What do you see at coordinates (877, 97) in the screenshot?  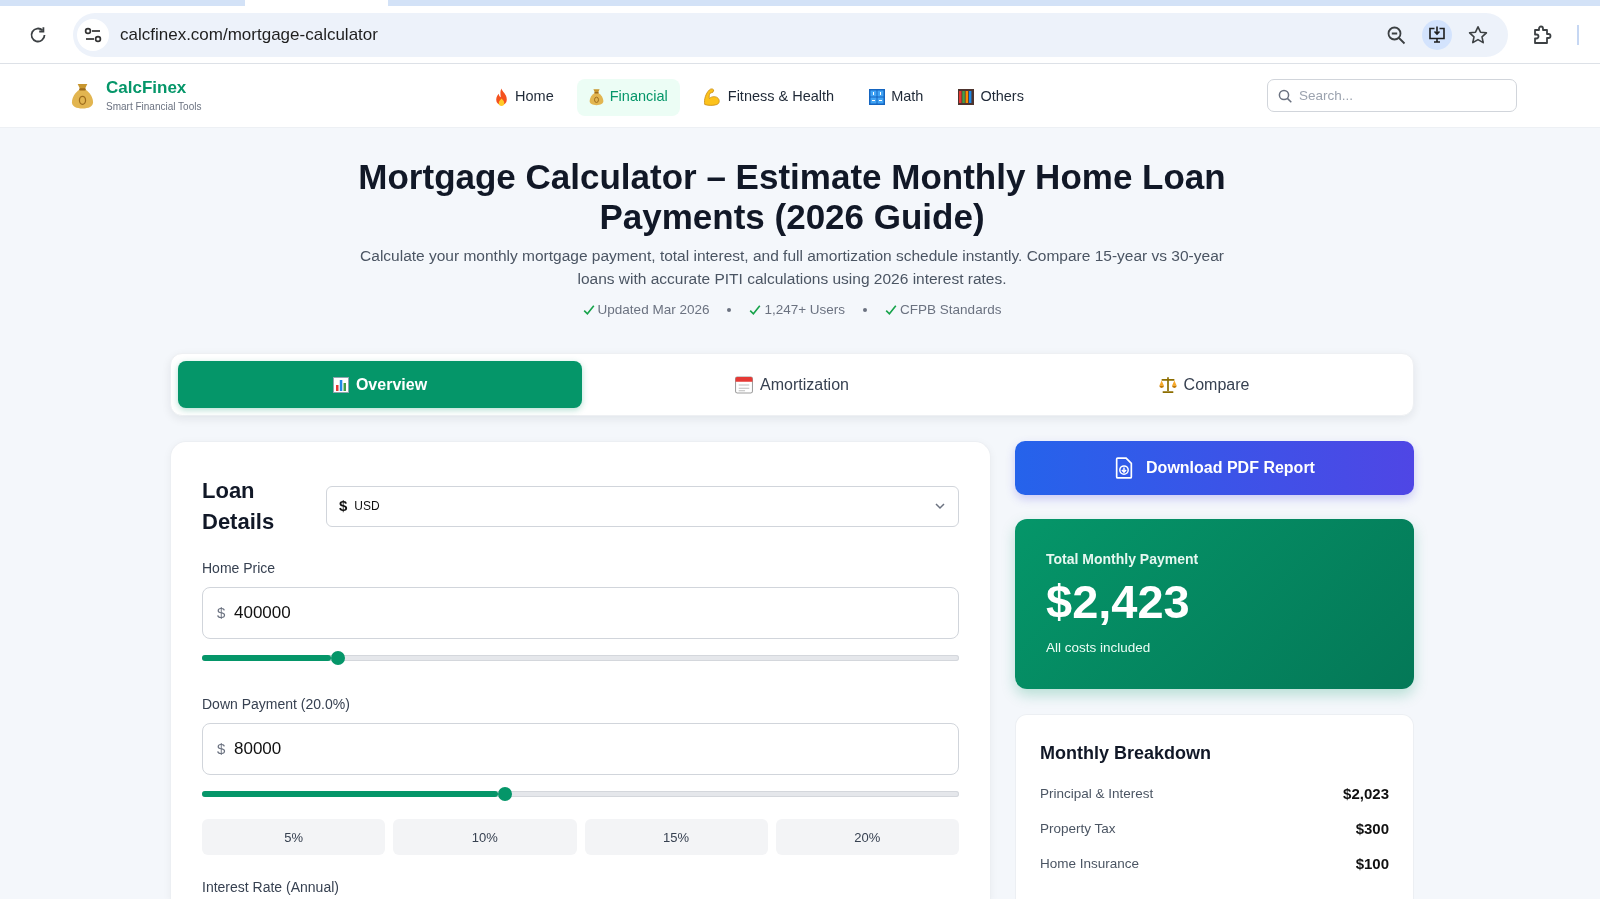 I see `tile-grid-icon` at bounding box center [877, 97].